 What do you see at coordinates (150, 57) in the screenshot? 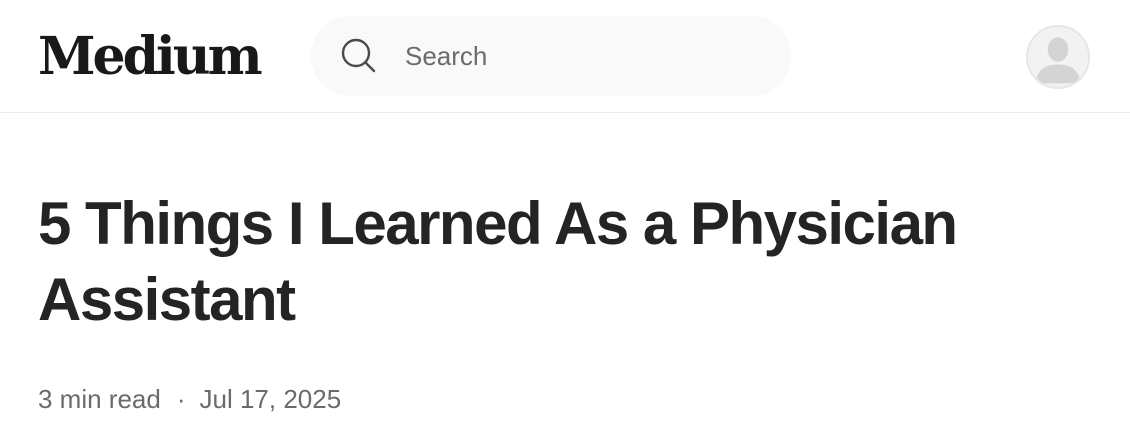
I see `medium-logo: Medium` at bounding box center [150, 57].